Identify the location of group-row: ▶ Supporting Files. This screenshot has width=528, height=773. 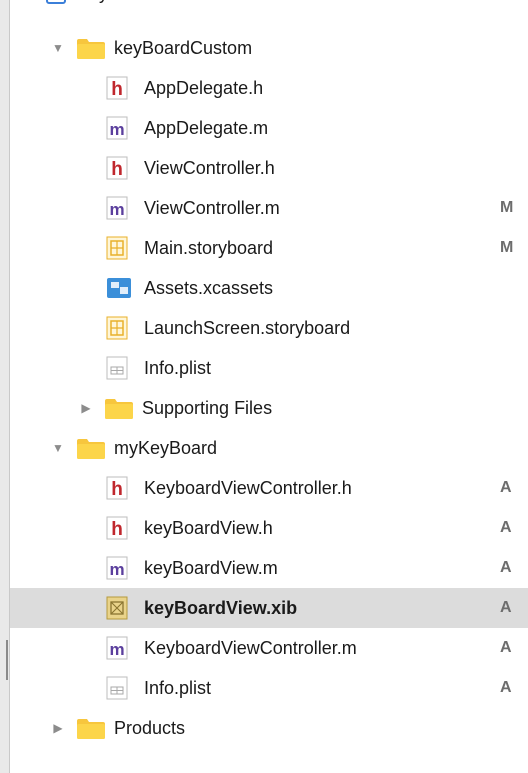
(269, 408).